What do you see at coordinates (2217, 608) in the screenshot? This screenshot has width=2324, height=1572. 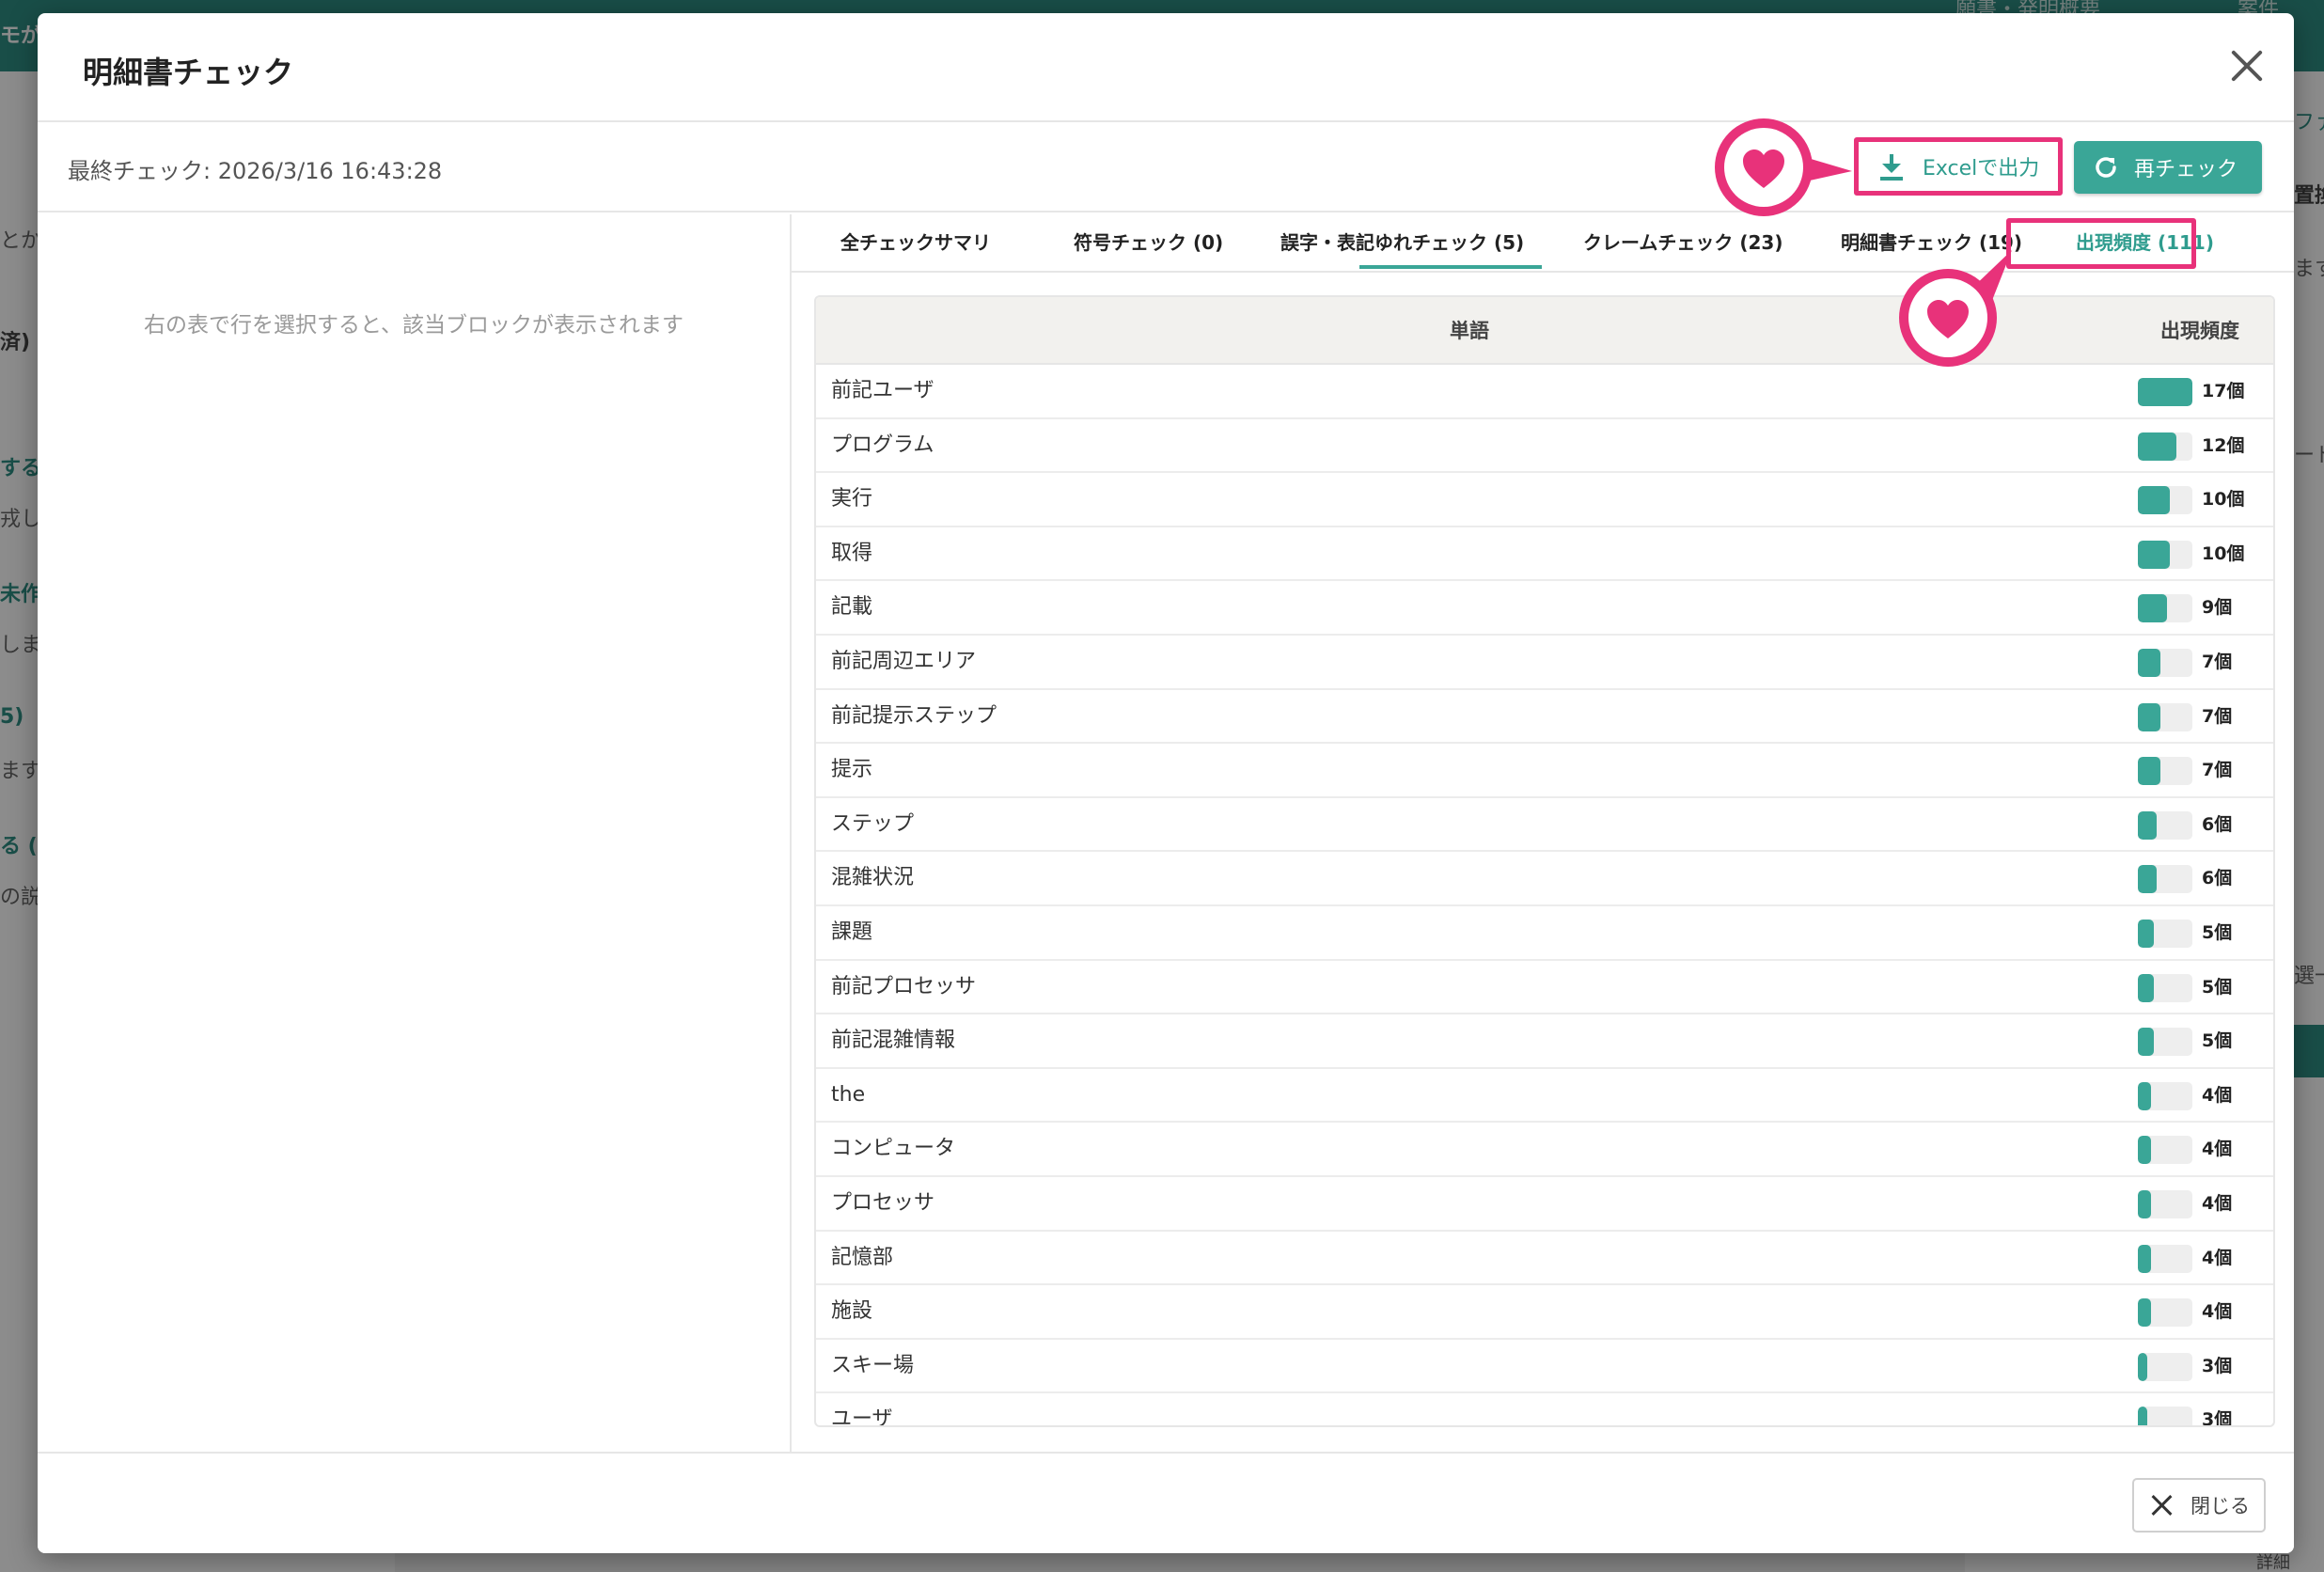 I see `count-cell: 9個` at bounding box center [2217, 608].